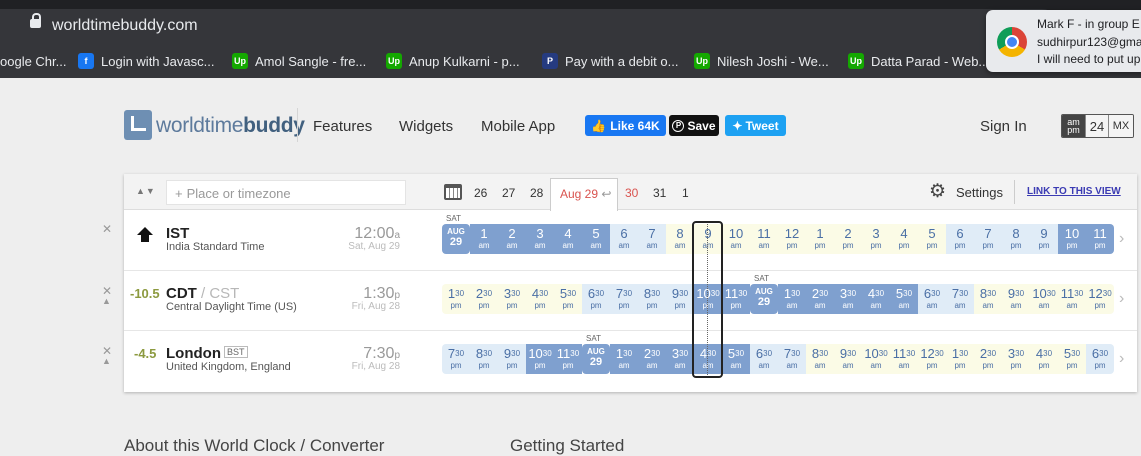 Image resolution: width=1141 pixels, height=456 pixels. What do you see at coordinates (1100, 239) in the screenshot?
I see `hour-cell: 11 pm` at bounding box center [1100, 239].